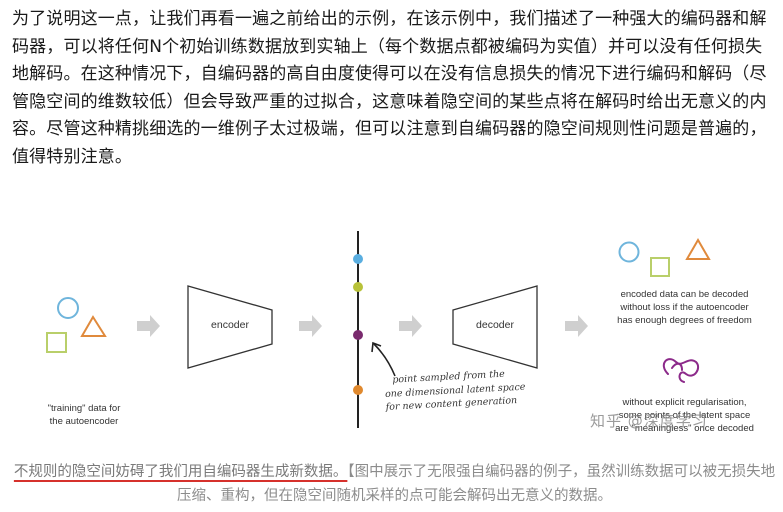 This screenshot has height=512, width=783. I want to click on output-triangle-shape, so click(698, 249).